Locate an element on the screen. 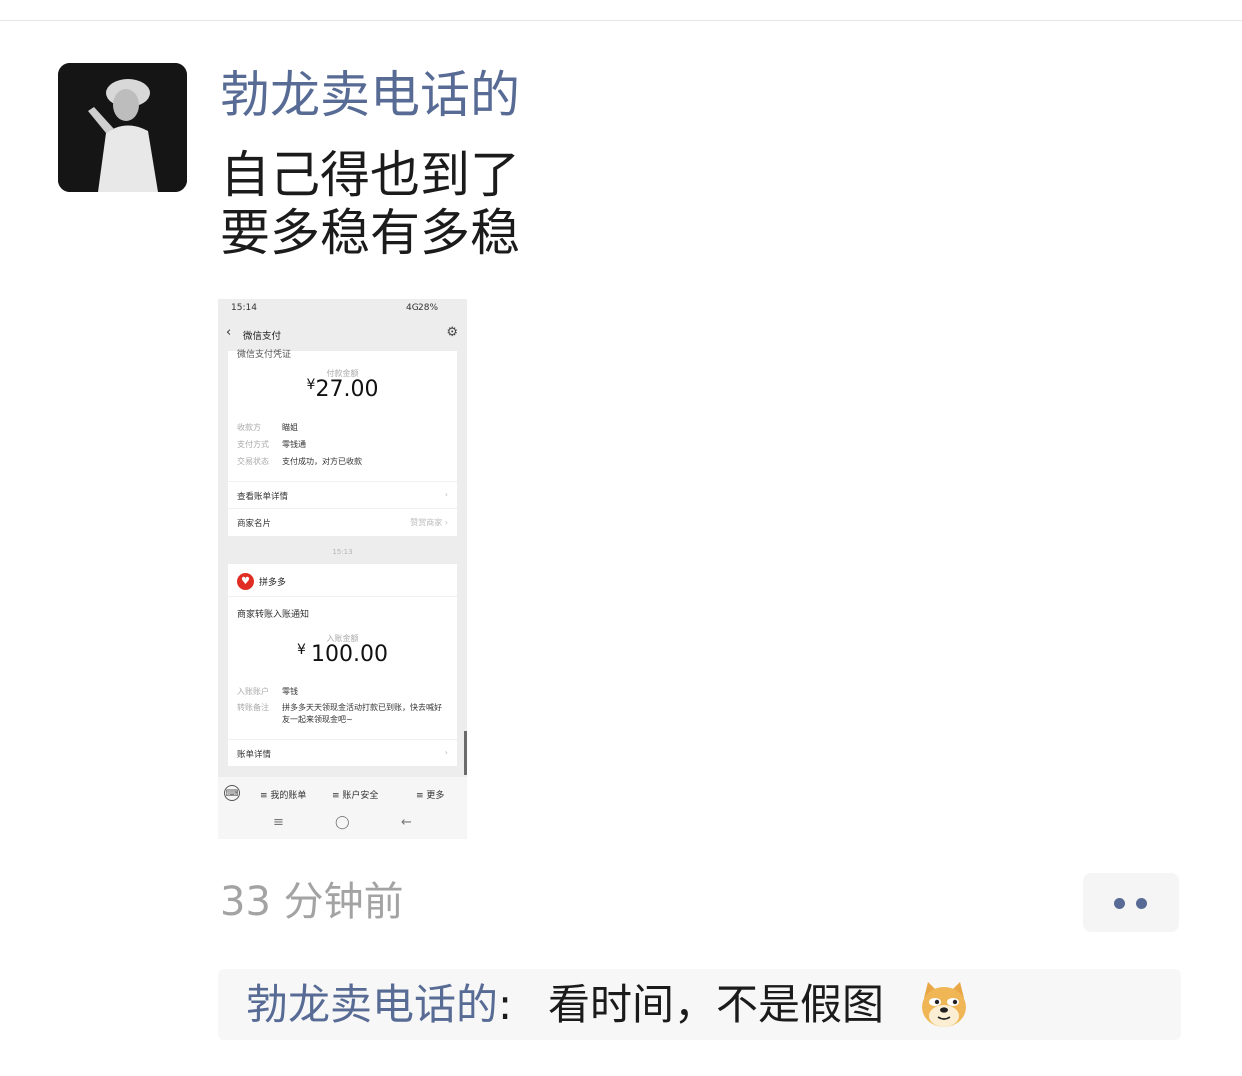  merchant-name: 拼多多 is located at coordinates (273, 583).